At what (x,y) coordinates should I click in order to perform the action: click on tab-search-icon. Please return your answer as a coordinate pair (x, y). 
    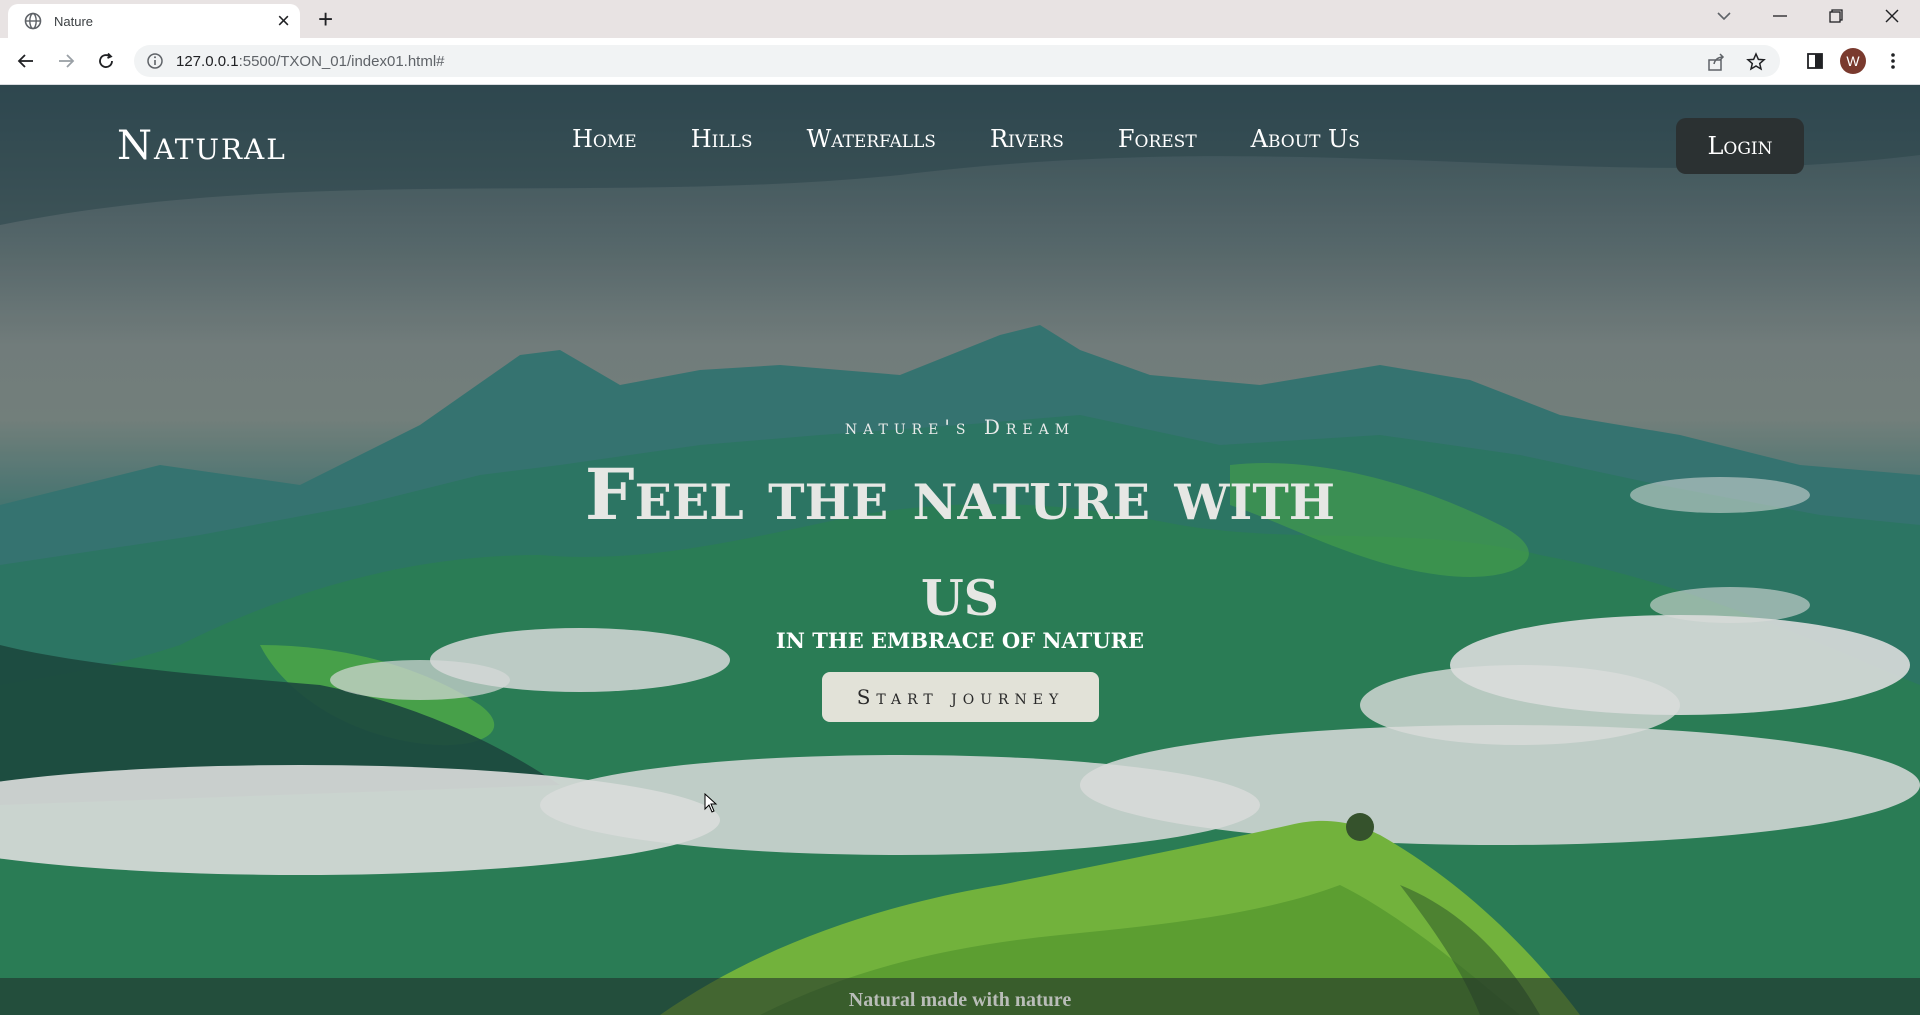
    Looking at the image, I should click on (1724, 16).